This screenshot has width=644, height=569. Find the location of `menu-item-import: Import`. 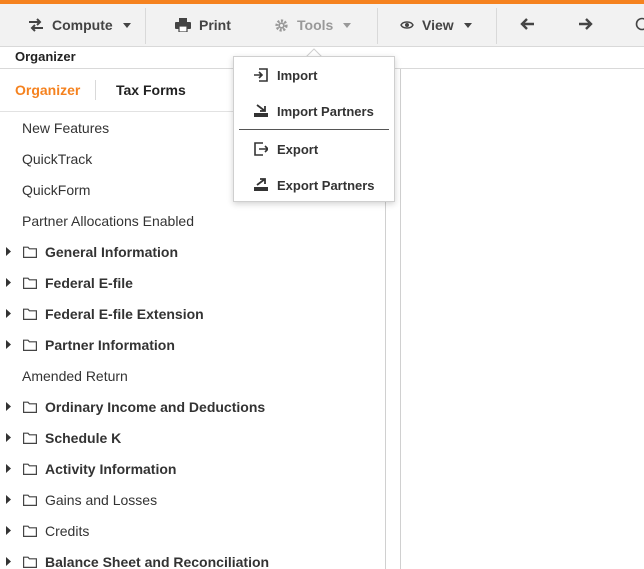

menu-item-import: Import is located at coordinates (314, 75).